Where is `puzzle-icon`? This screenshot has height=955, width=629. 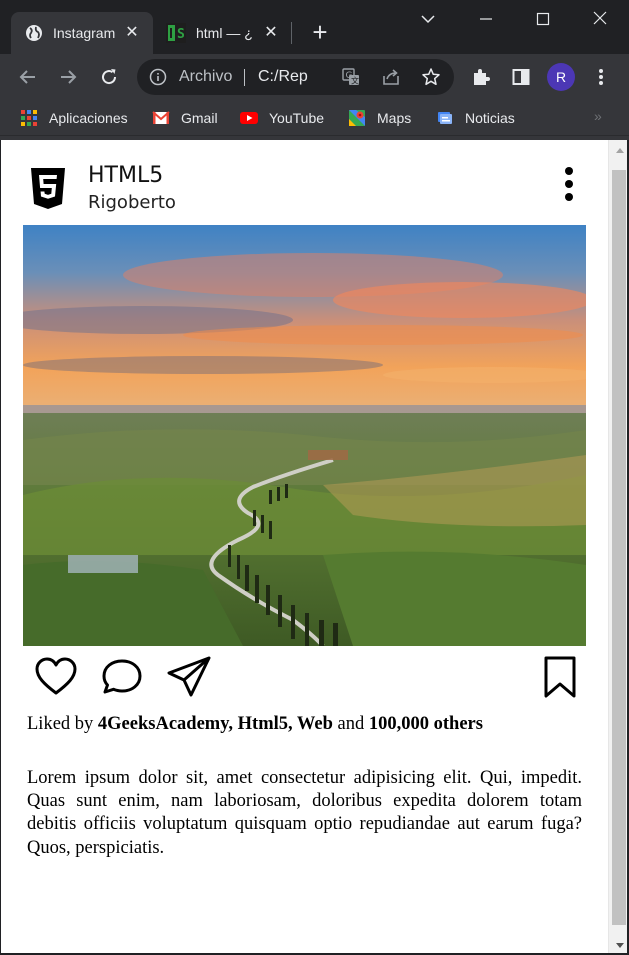 puzzle-icon is located at coordinates (482, 77).